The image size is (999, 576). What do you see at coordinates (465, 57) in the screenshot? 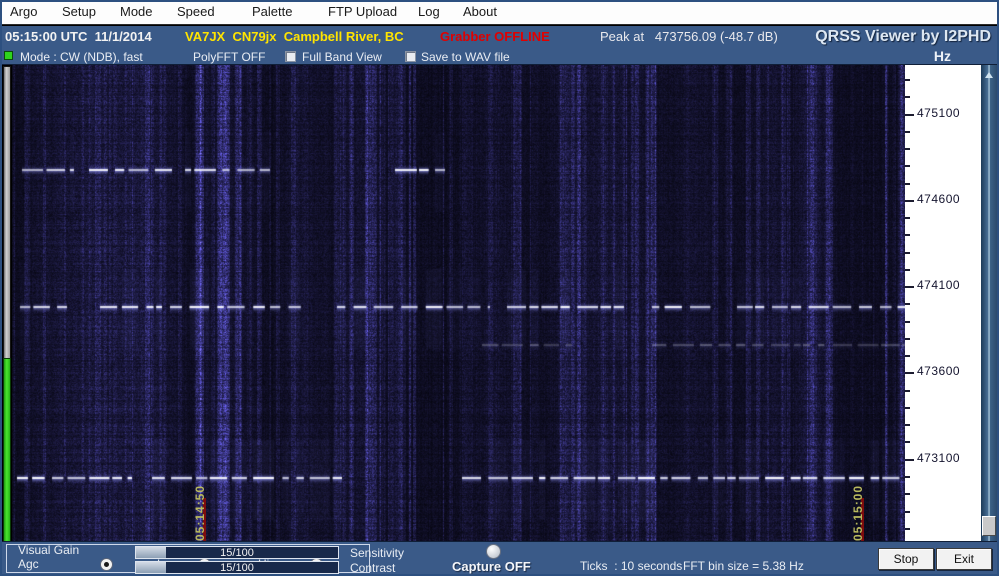
I see `save-wav-label: Save to WAV file` at bounding box center [465, 57].